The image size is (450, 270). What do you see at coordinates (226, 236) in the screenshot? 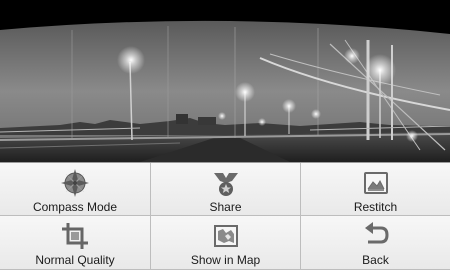
I see `map-icon` at bounding box center [226, 236].